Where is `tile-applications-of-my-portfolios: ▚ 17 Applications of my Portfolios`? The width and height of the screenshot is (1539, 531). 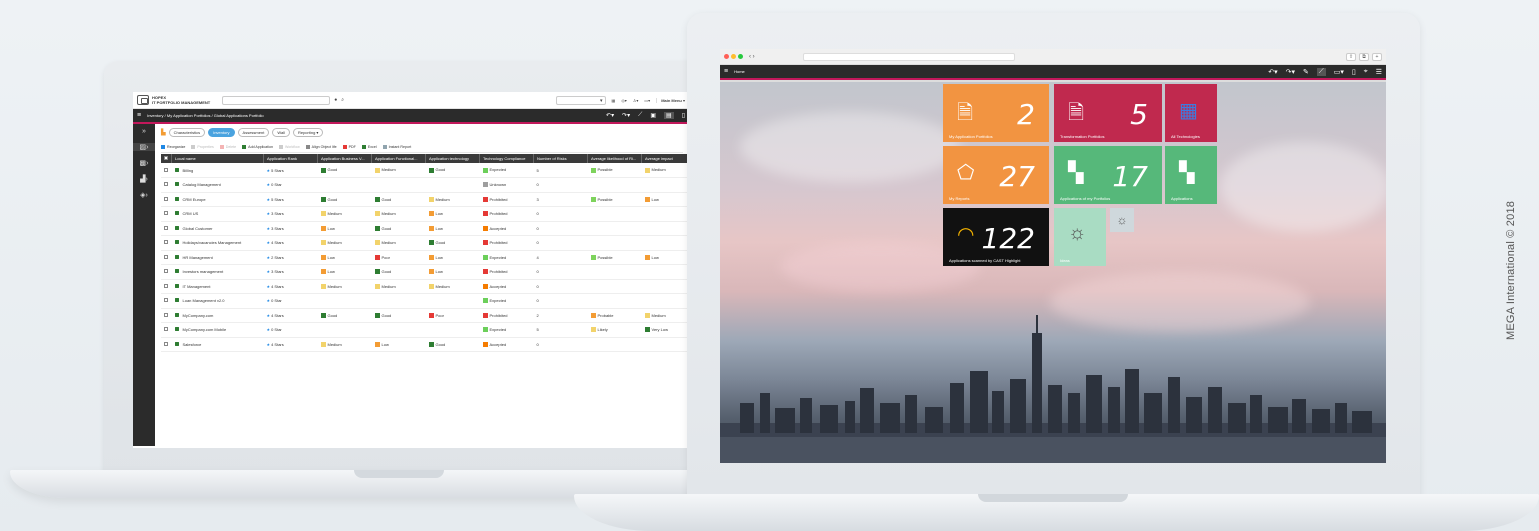
tile-applications-of-my-portfolios: ▚ 17 Applications of my Portfolios is located at coordinates (1108, 175).